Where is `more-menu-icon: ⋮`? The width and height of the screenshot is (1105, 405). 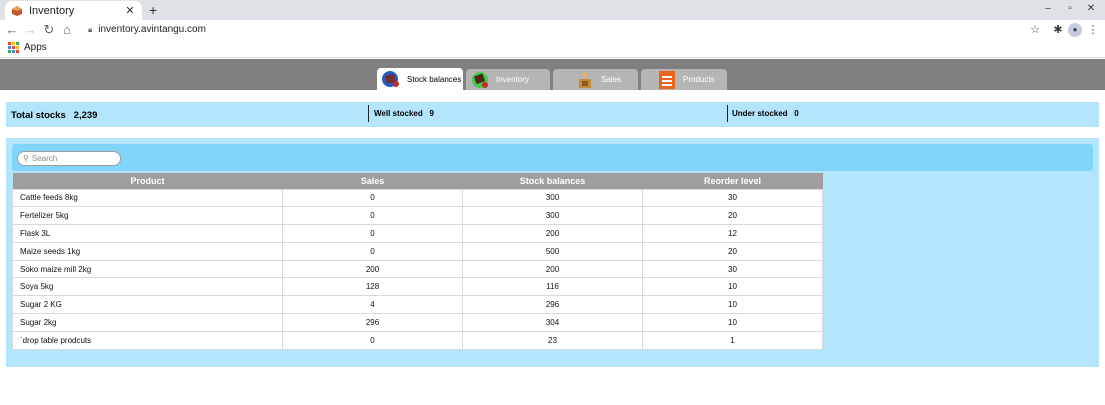
more-menu-icon: ⋮ is located at coordinates (1093, 30).